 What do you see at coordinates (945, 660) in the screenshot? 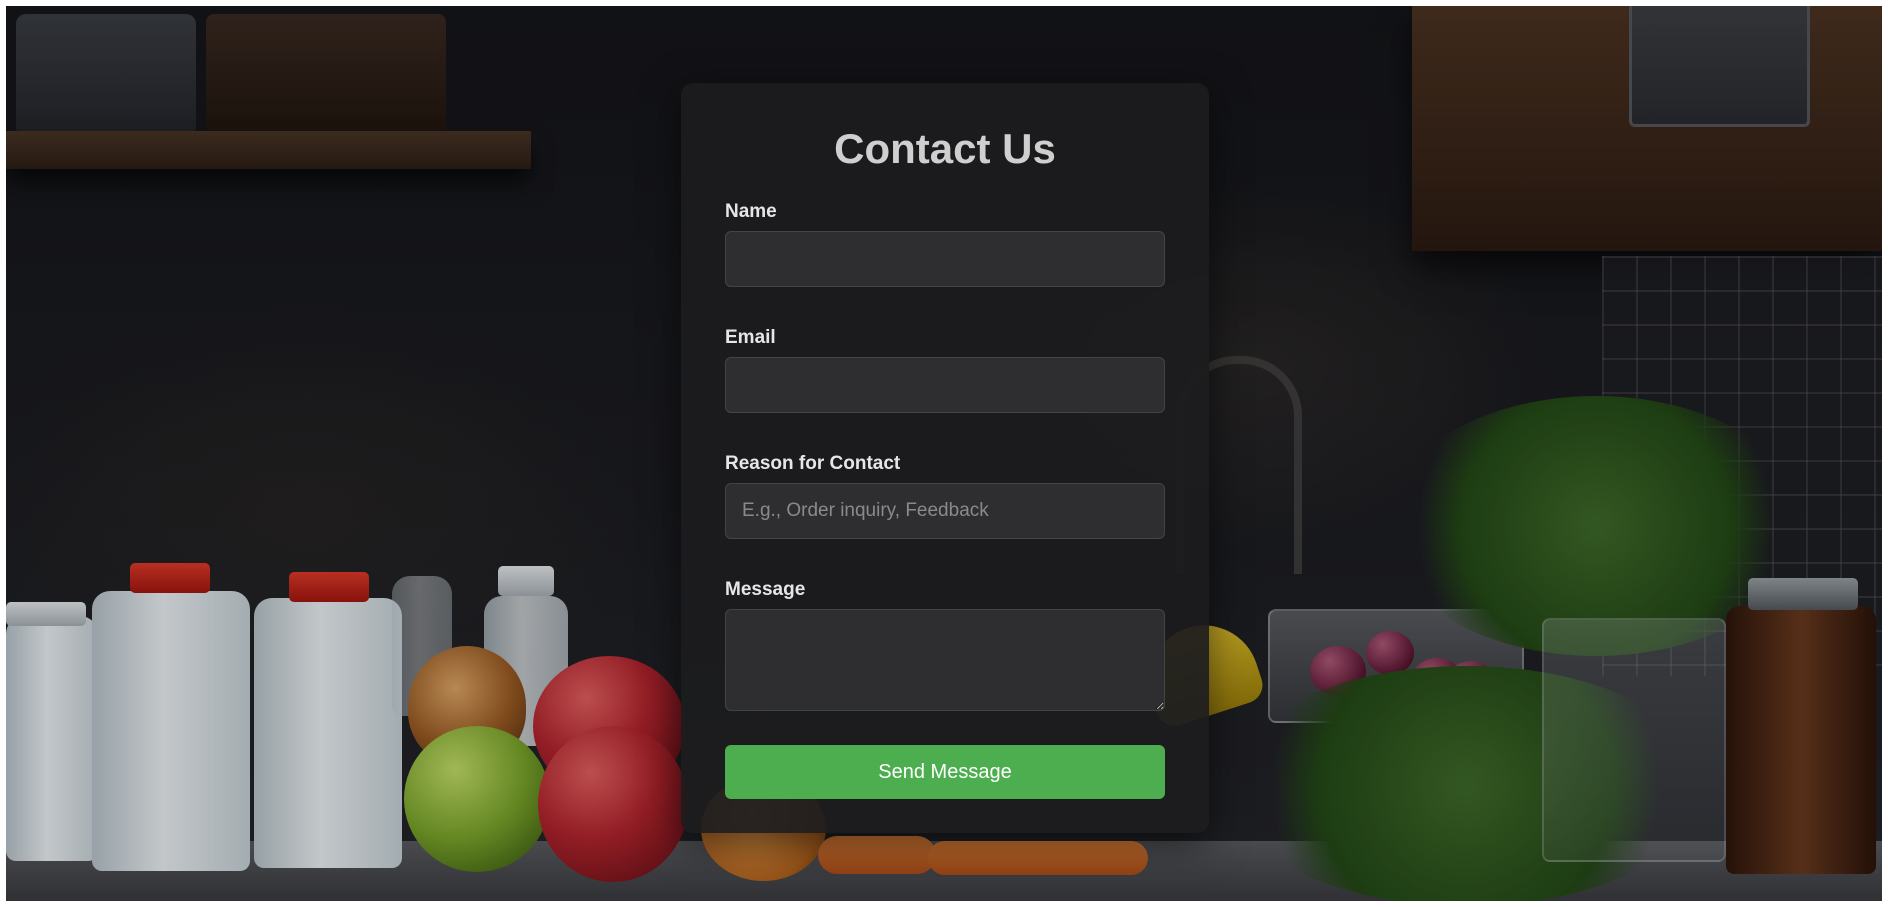
I see `message-textarea` at bounding box center [945, 660].